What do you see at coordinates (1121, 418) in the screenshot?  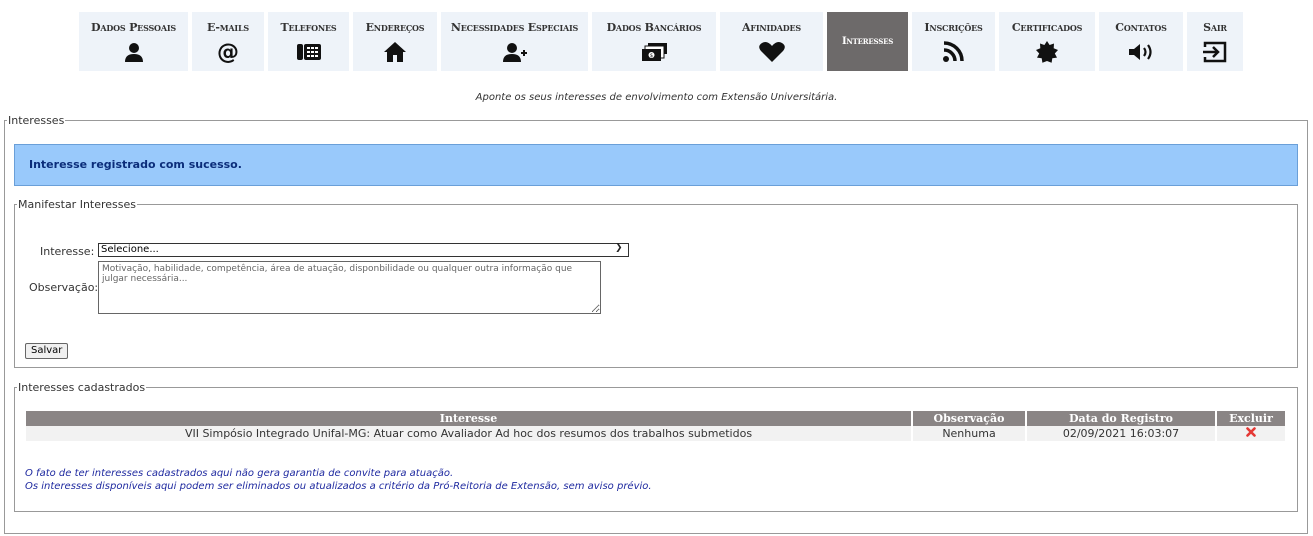 I see `col-data-registro: Data do Registro` at bounding box center [1121, 418].